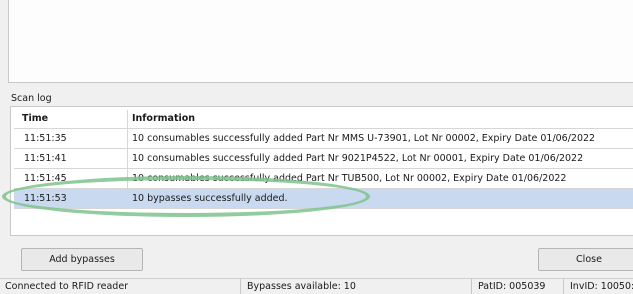 This screenshot has height=294, width=633. I want to click on add-bypasses-button: Add bypasses, so click(82, 259).